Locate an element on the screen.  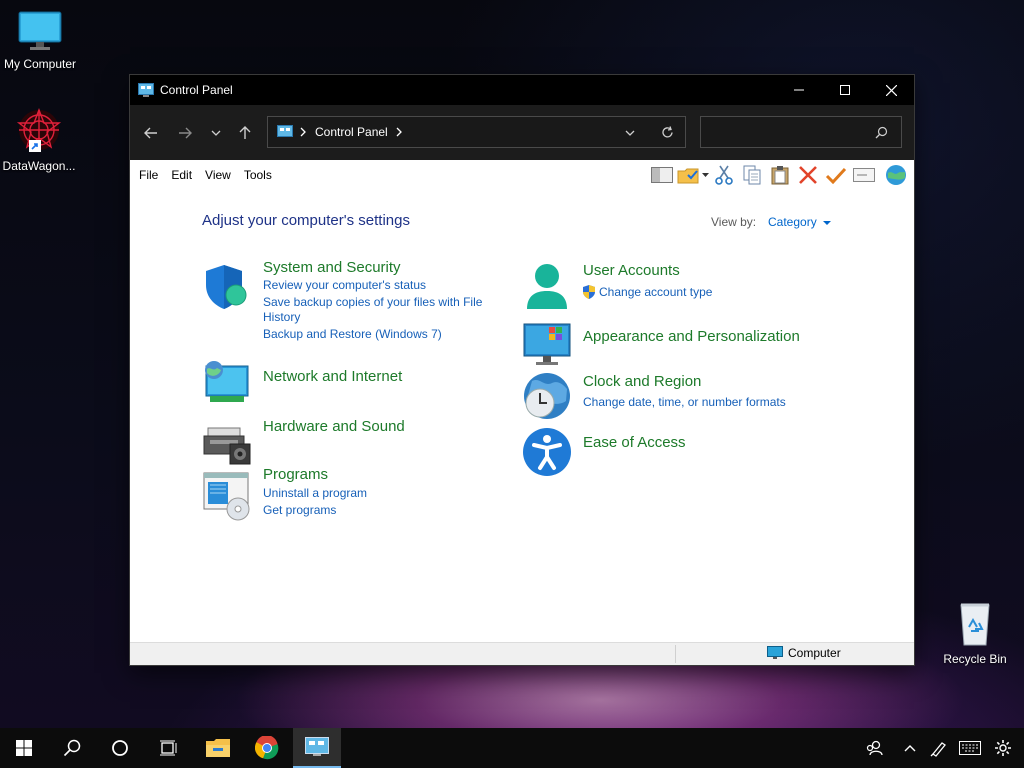
address-bar: Control Panel is located at coordinates (476, 132).